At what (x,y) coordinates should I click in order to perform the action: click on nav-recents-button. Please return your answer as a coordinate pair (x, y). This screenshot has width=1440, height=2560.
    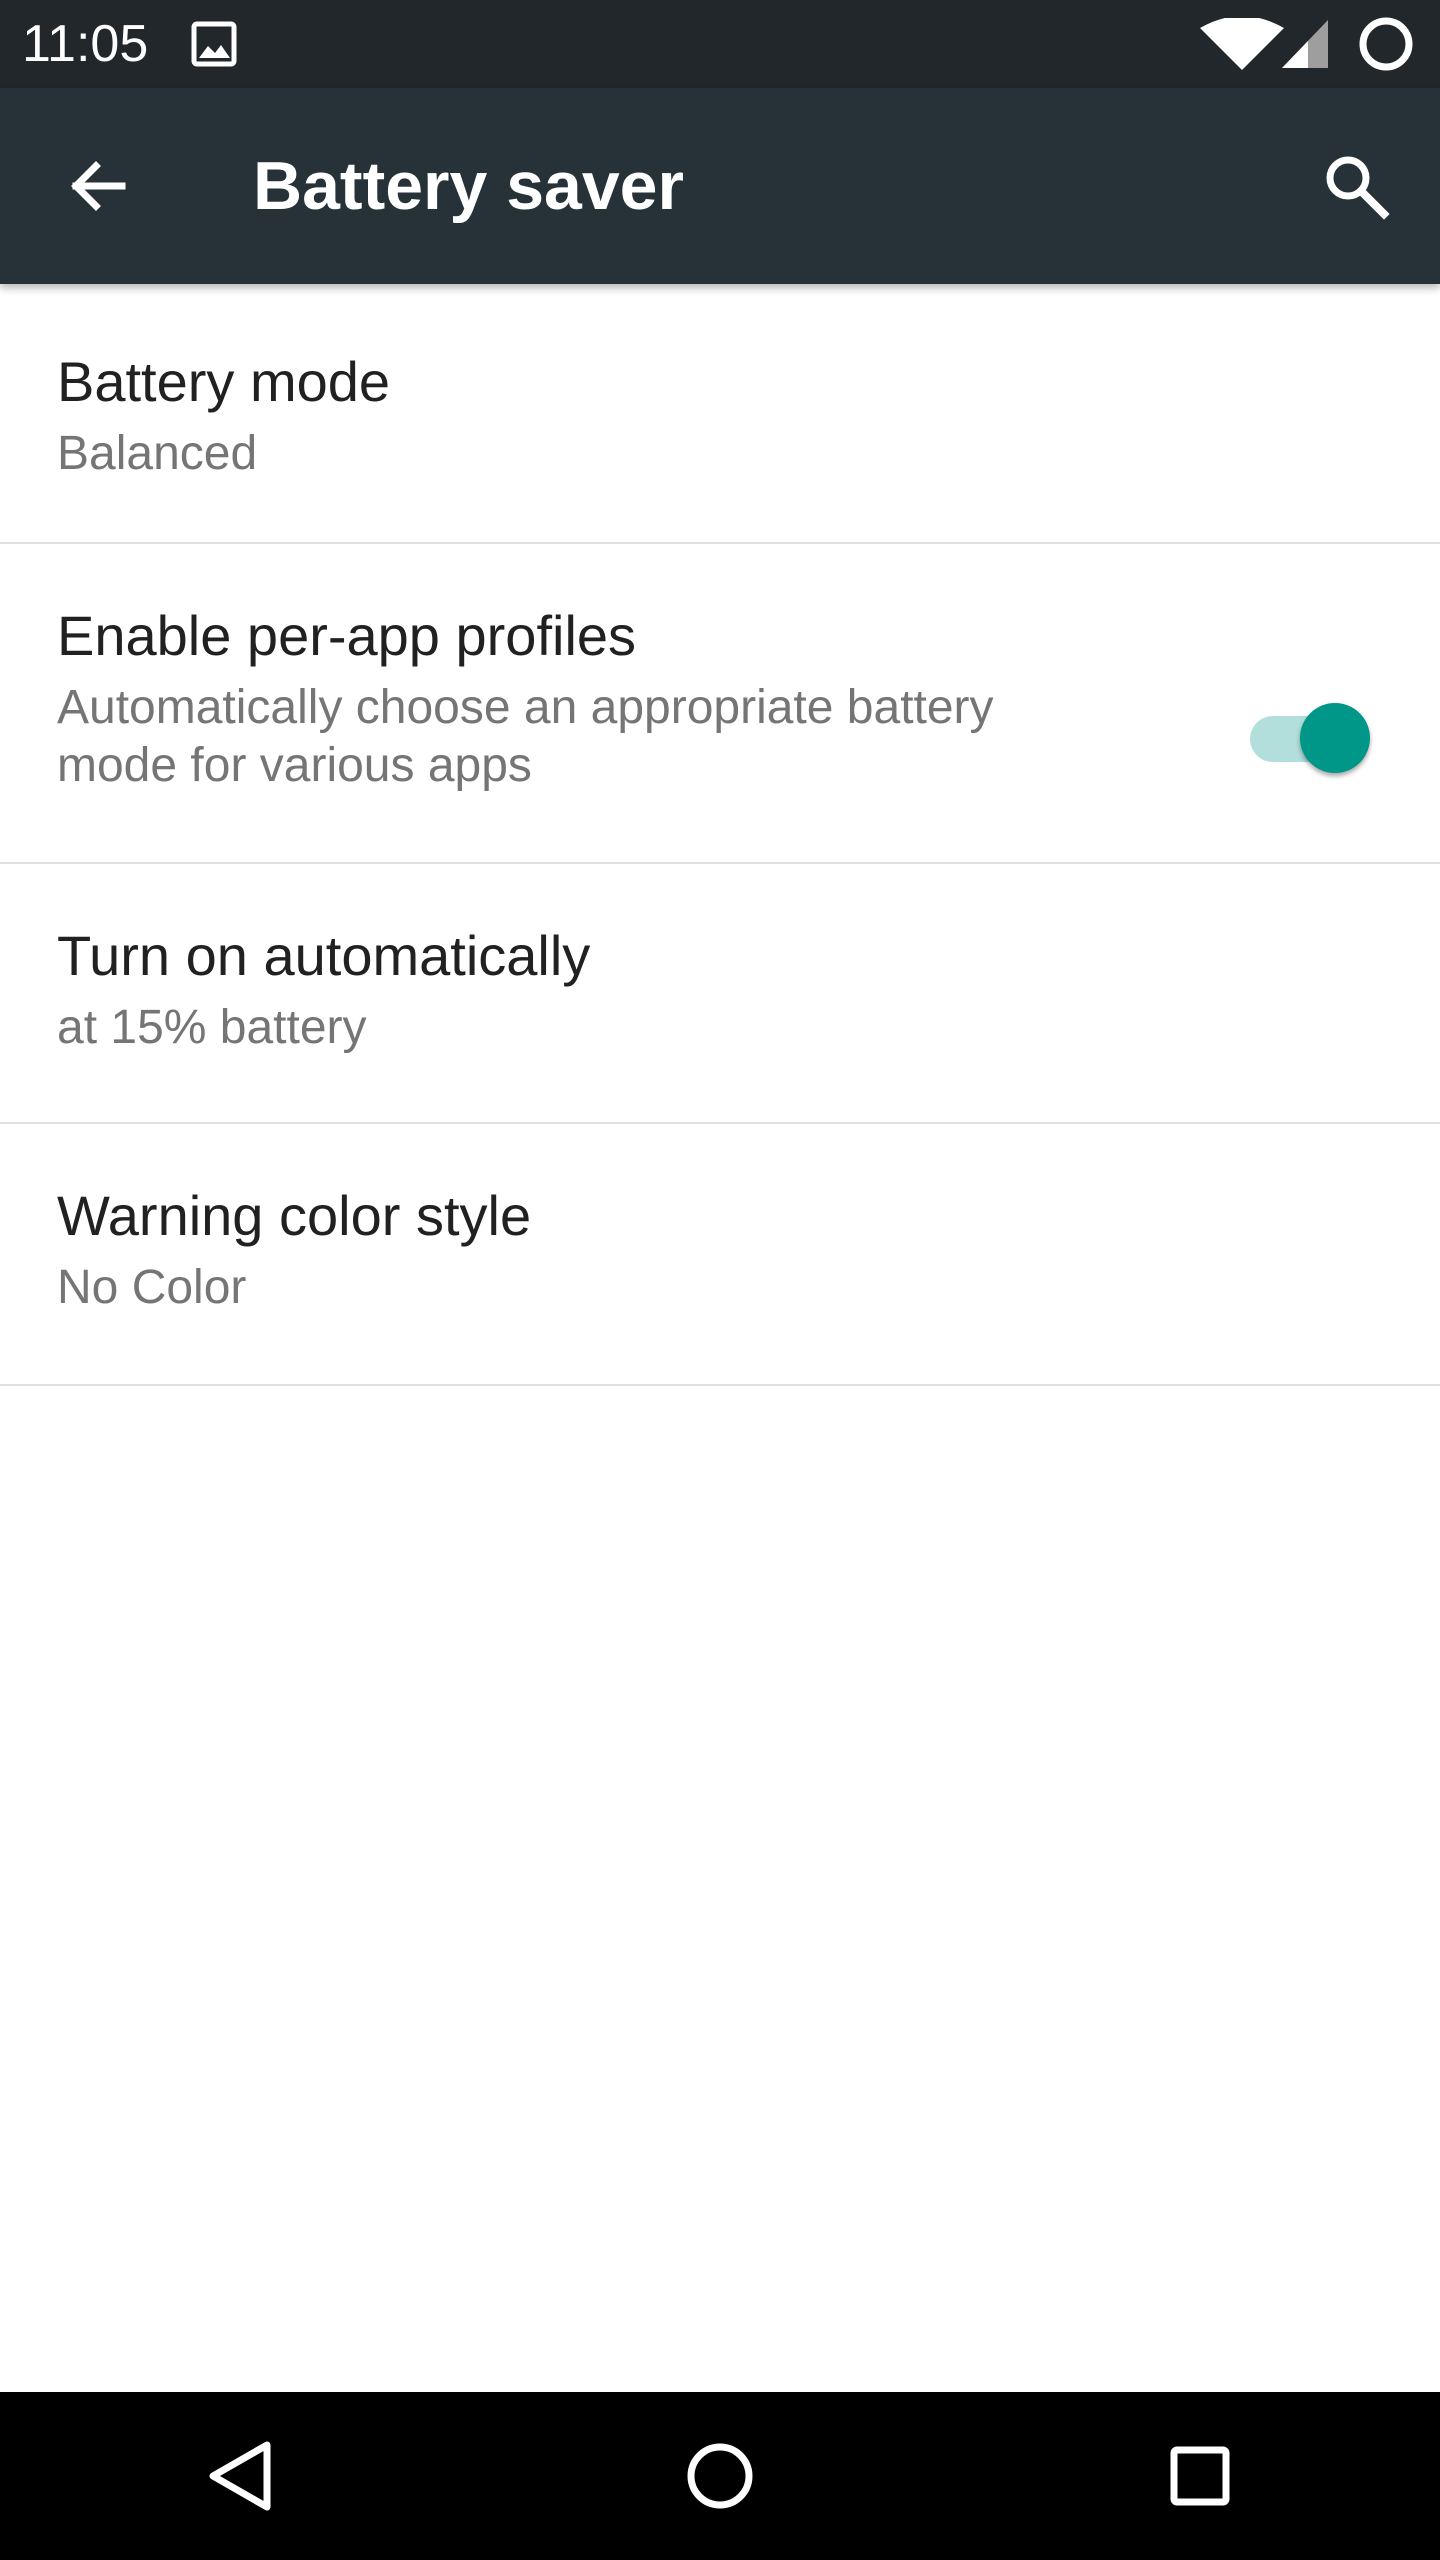
    Looking at the image, I should click on (1200, 2476).